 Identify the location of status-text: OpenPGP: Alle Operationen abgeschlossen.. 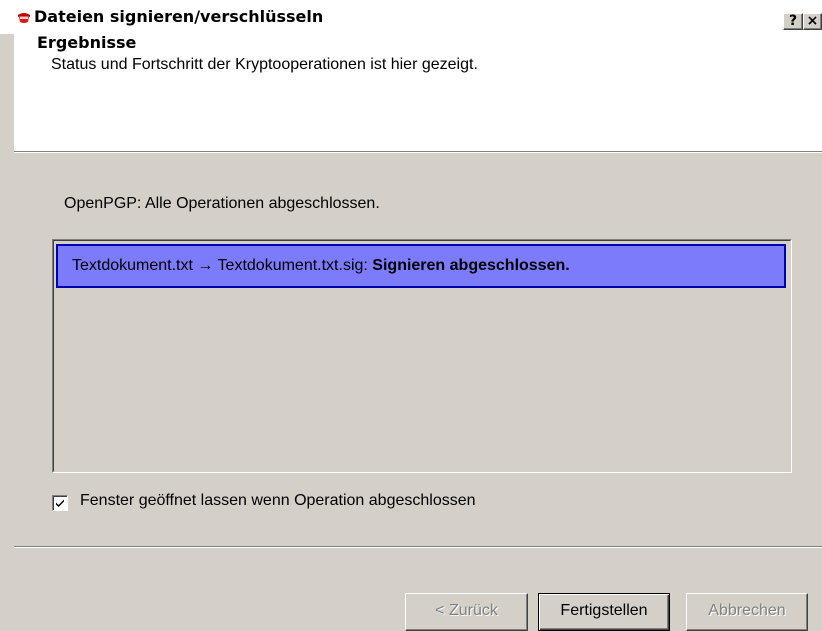
(222, 203).